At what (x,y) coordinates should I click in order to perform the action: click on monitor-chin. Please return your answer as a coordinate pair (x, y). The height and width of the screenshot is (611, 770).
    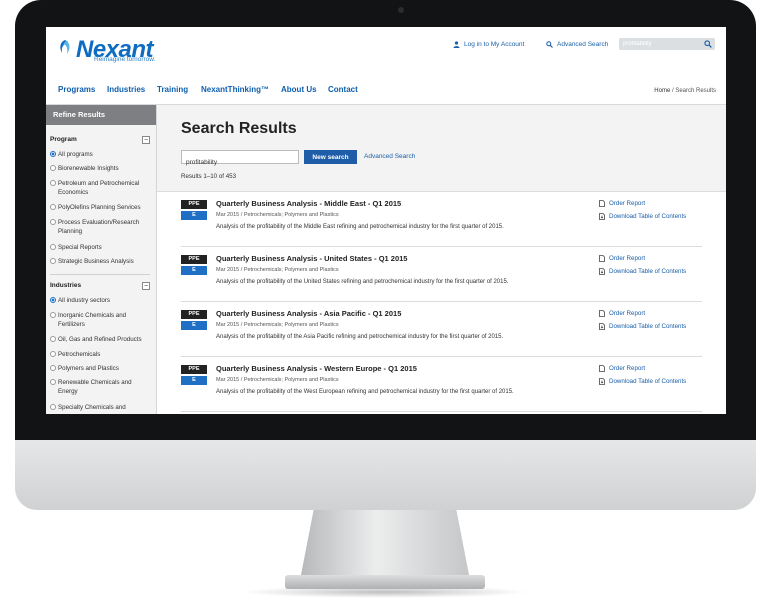
    Looking at the image, I should click on (385, 475).